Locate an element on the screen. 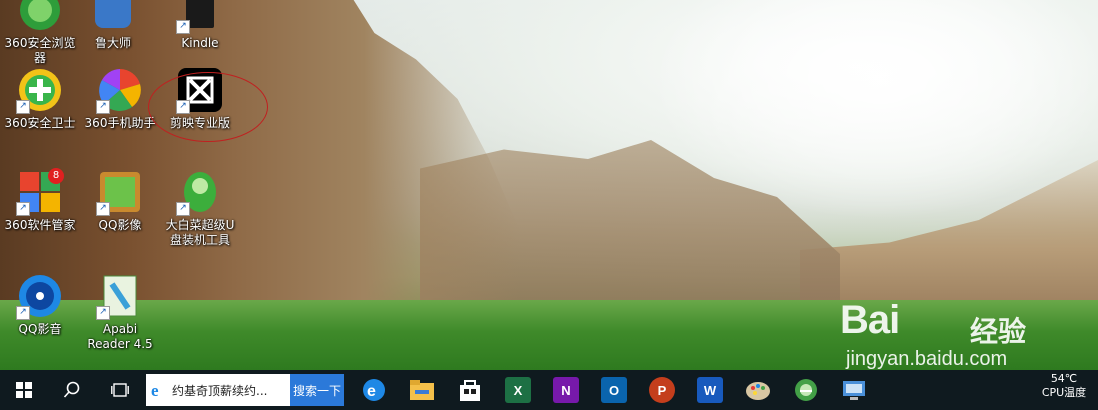  cpu-temperature-widget: 54℃ CPU温度 is located at coordinates (1064, 386).